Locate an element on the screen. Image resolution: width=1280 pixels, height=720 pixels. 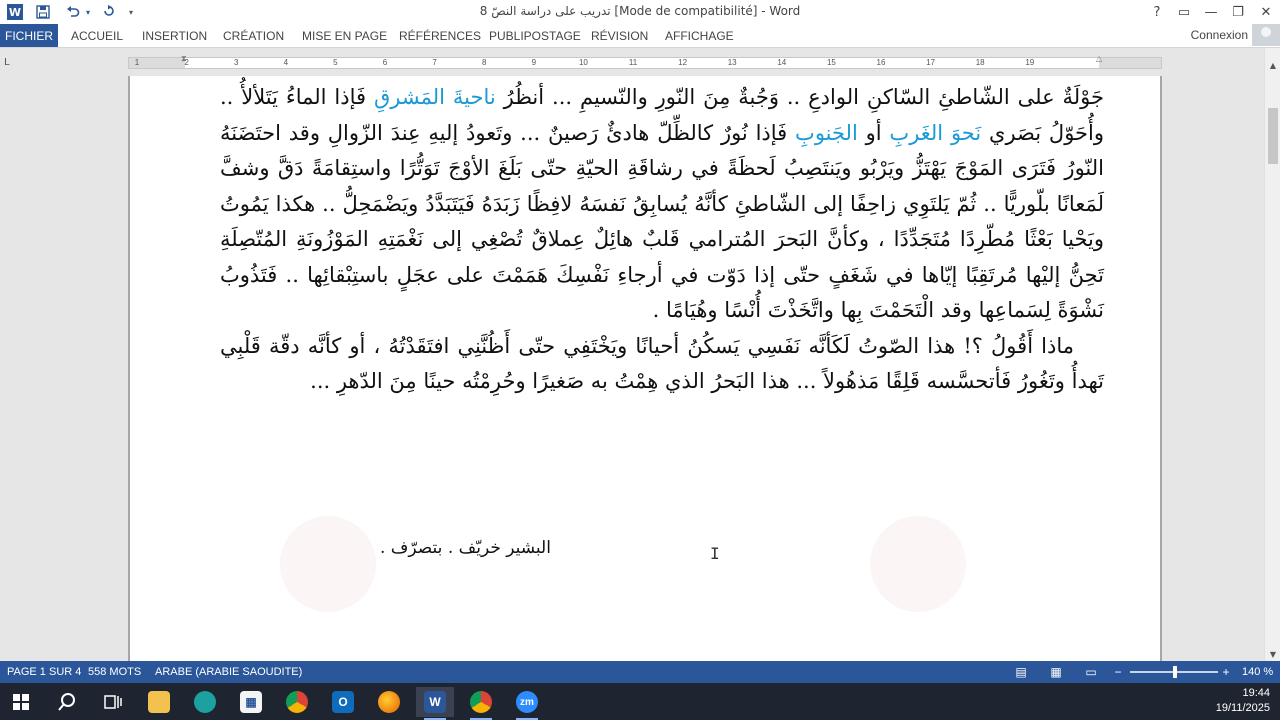
ribbon-display-options-button: ▭ is located at coordinates (1184, 12).